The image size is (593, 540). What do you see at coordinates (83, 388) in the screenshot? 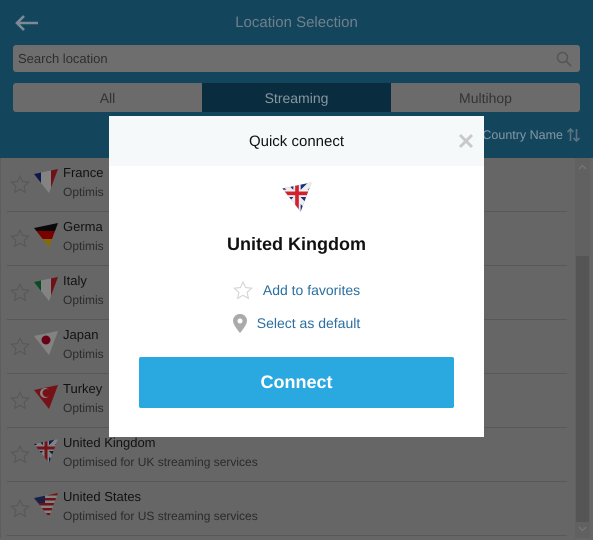
I see `country-name: Turkey` at bounding box center [83, 388].